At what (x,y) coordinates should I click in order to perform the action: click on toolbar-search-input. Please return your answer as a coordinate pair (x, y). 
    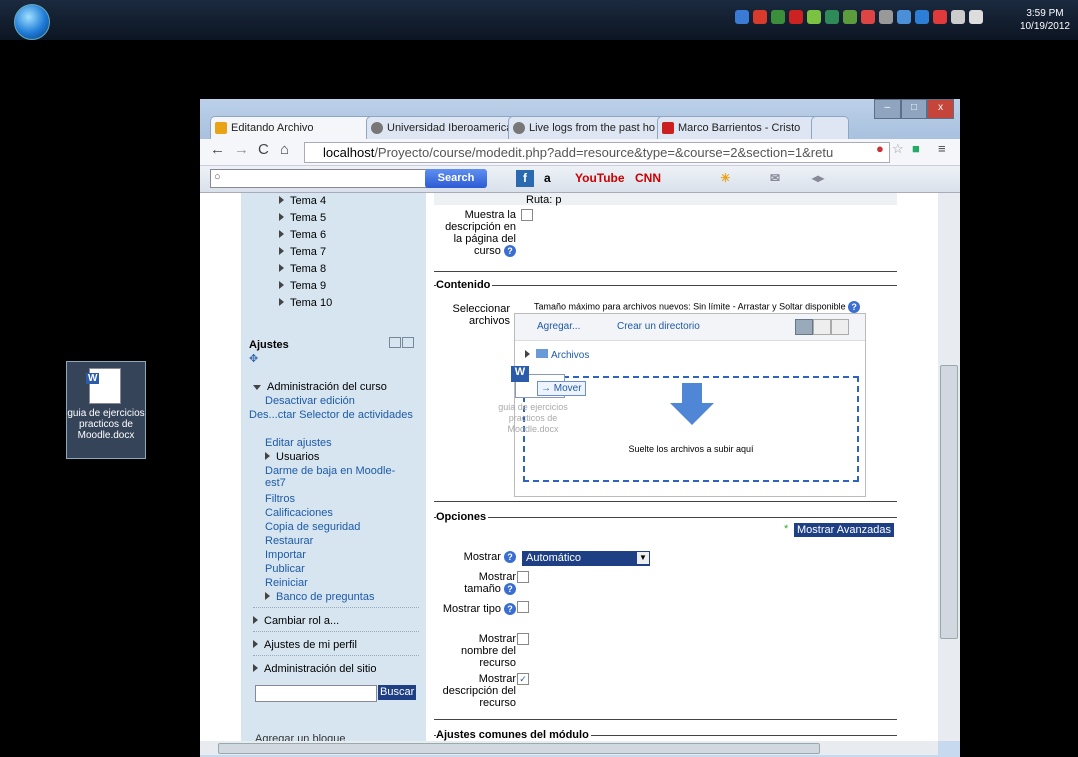
    Looking at the image, I should click on (320, 178).